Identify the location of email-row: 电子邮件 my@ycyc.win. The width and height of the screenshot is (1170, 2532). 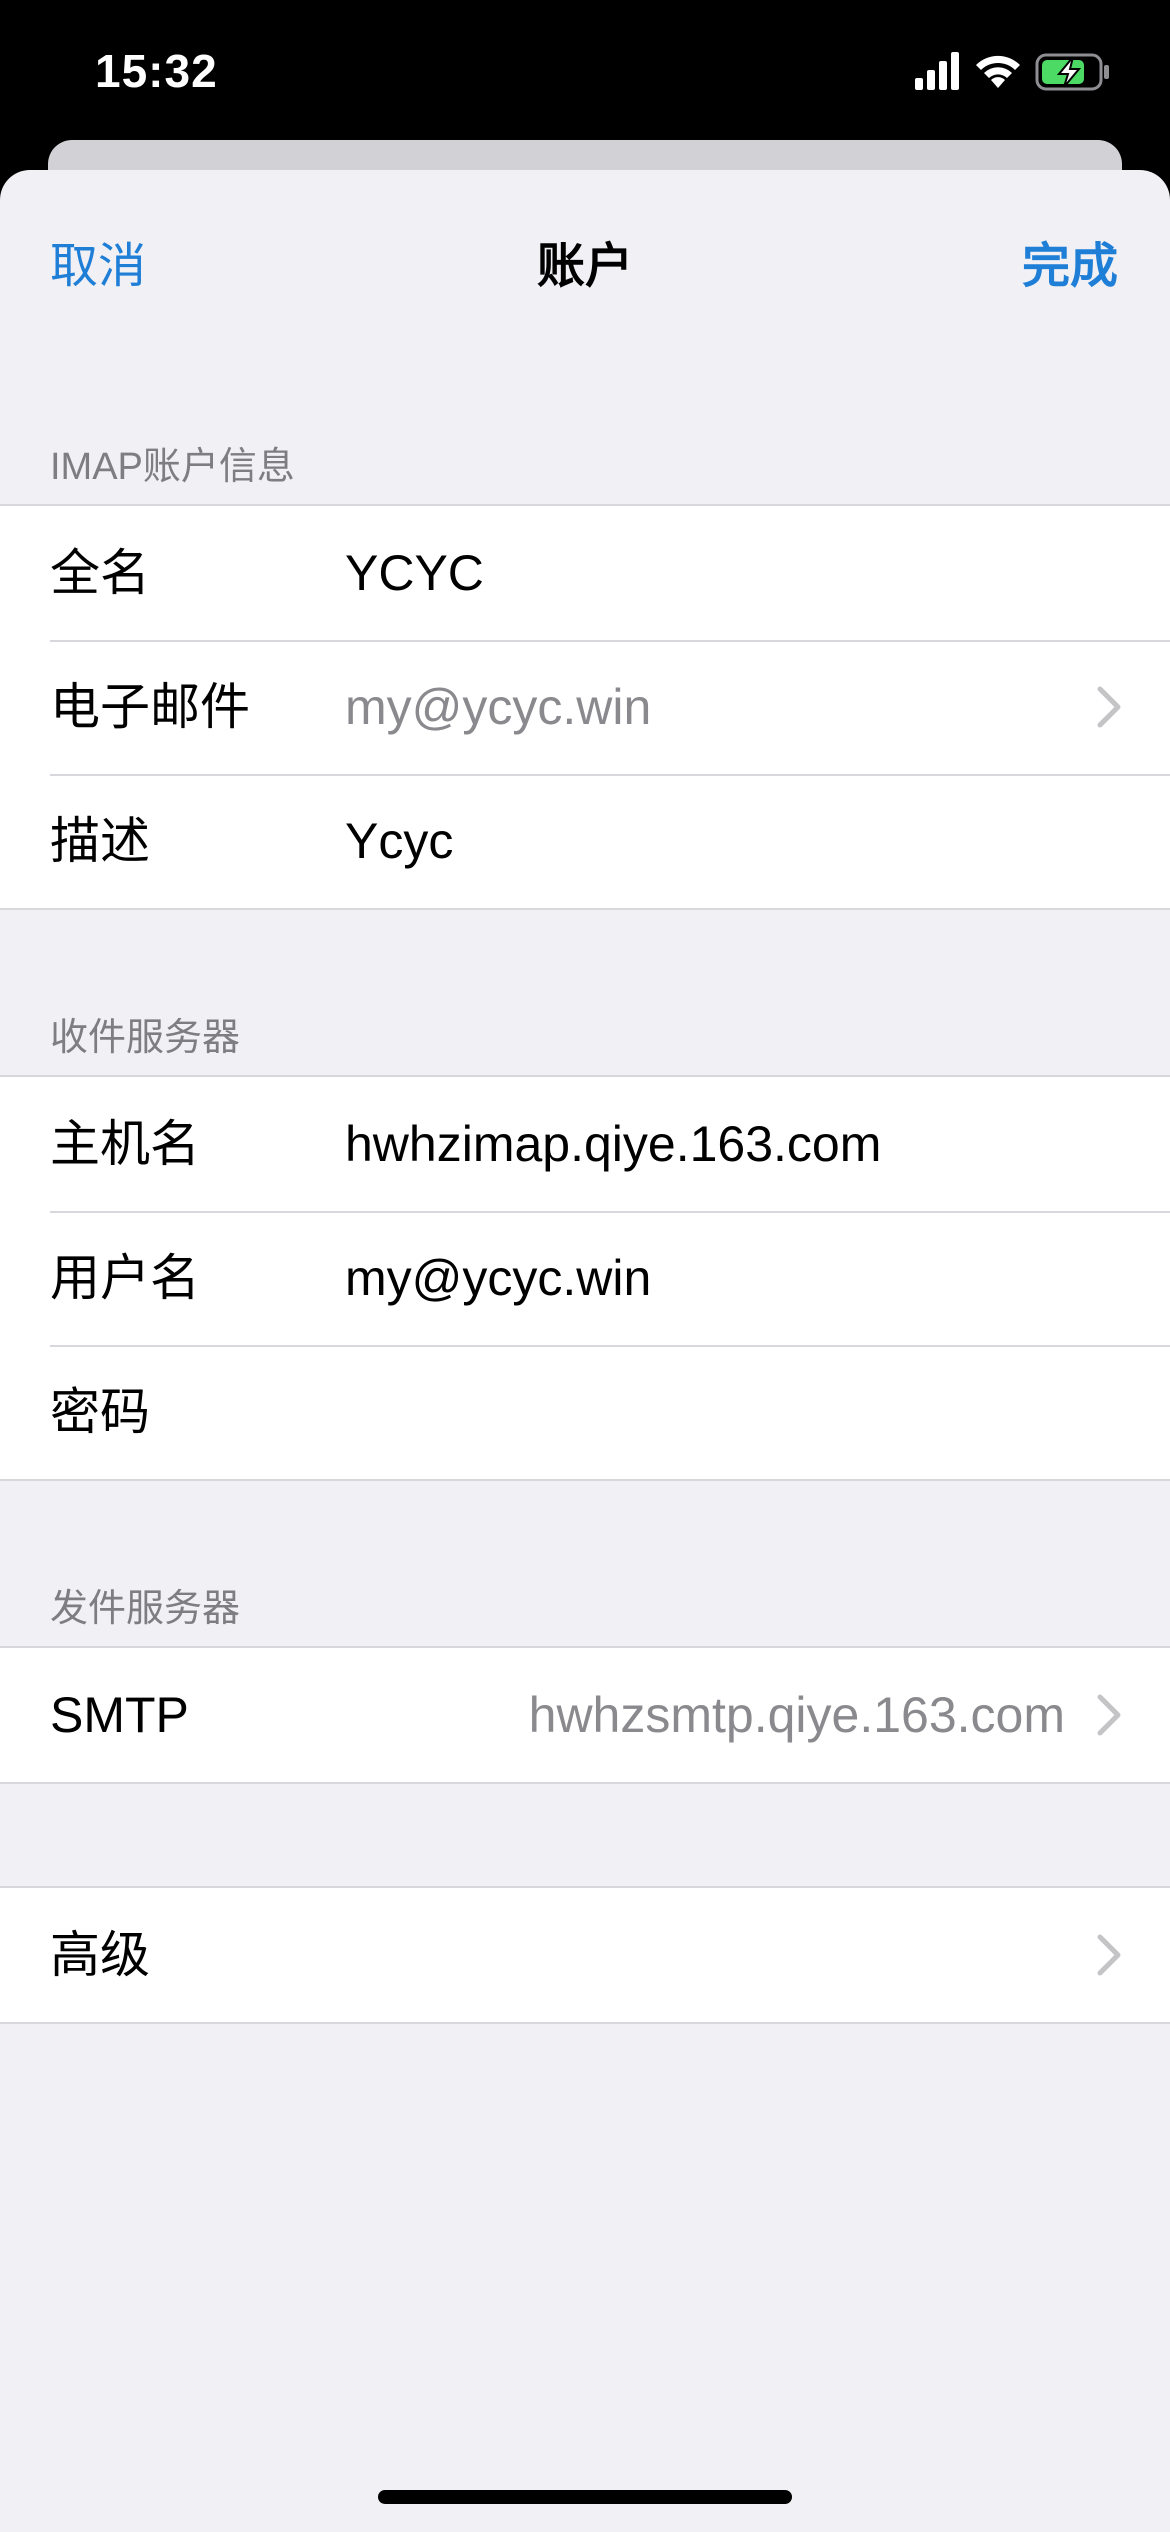
(585, 707).